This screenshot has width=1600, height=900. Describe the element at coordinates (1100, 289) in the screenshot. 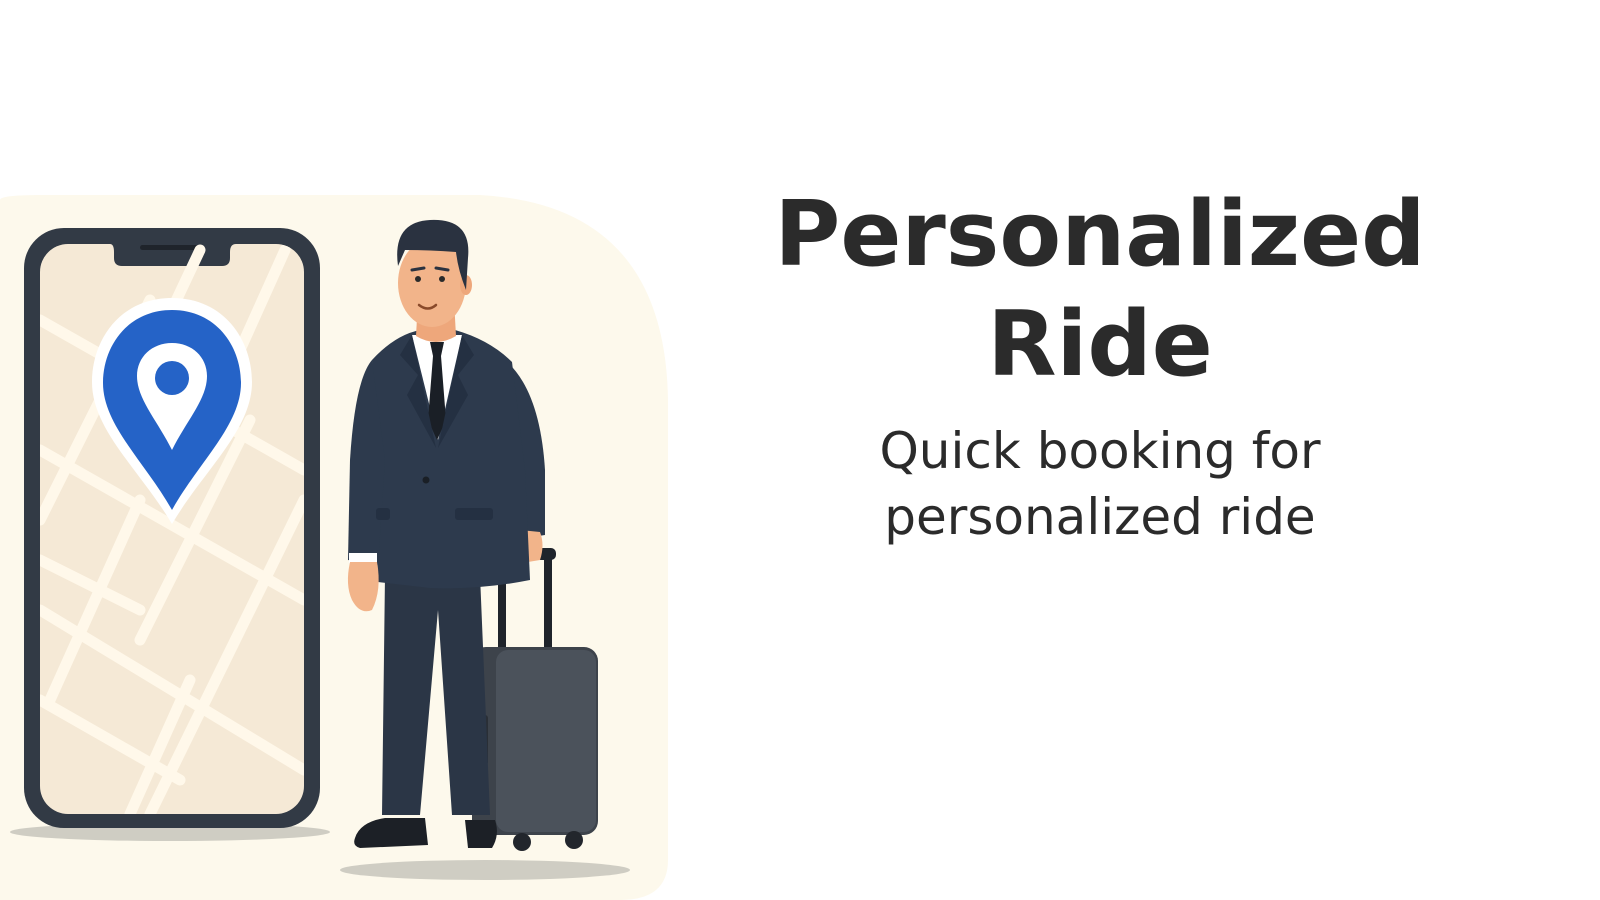

I see `page-title: Personalized Ride` at that location.